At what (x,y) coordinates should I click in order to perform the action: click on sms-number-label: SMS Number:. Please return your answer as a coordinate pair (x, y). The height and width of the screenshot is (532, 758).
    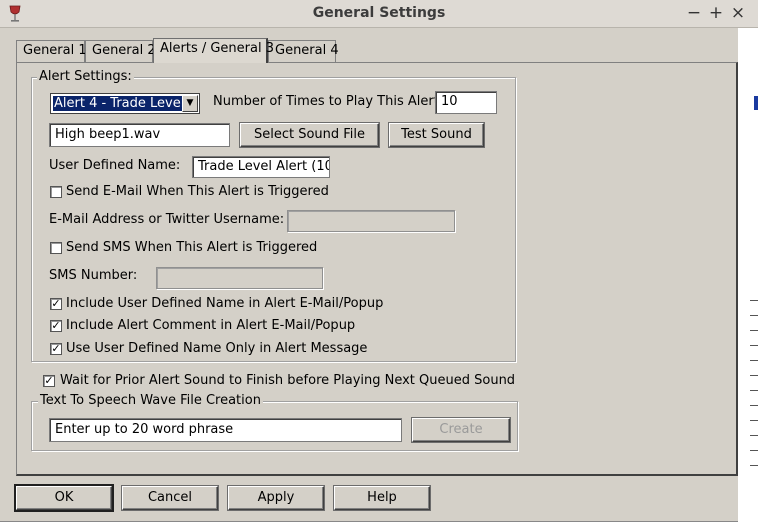
    Looking at the image, I should click on (93, 275).